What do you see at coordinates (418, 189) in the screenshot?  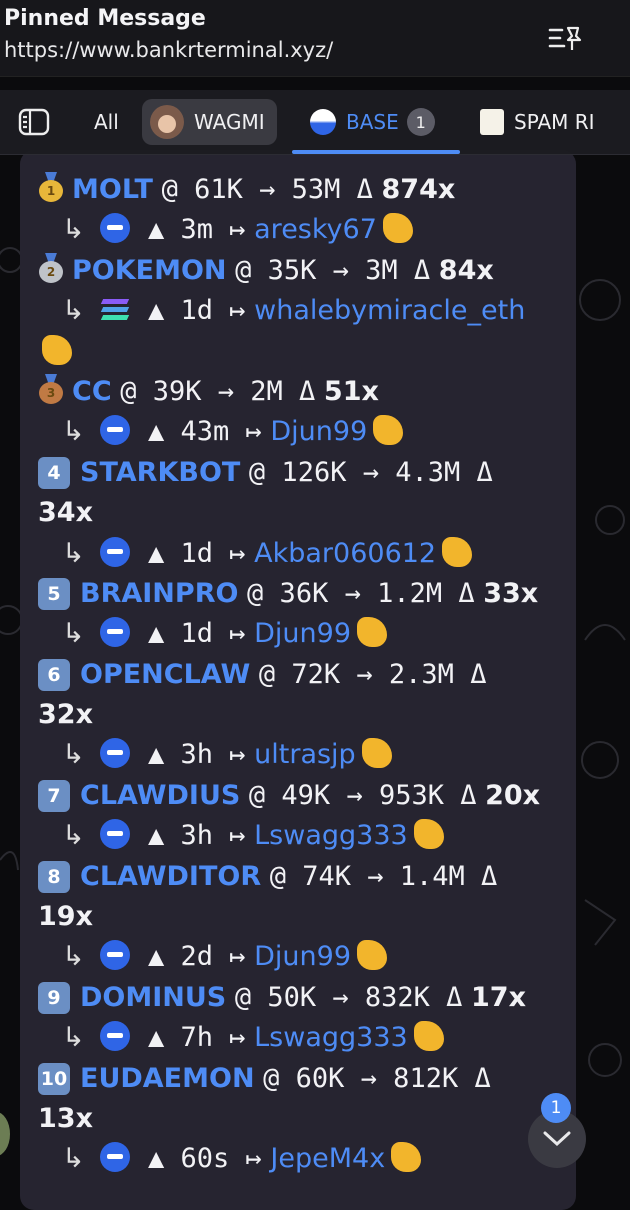 I see `token-multiplier: 874x` at bounding box center [418, 189].